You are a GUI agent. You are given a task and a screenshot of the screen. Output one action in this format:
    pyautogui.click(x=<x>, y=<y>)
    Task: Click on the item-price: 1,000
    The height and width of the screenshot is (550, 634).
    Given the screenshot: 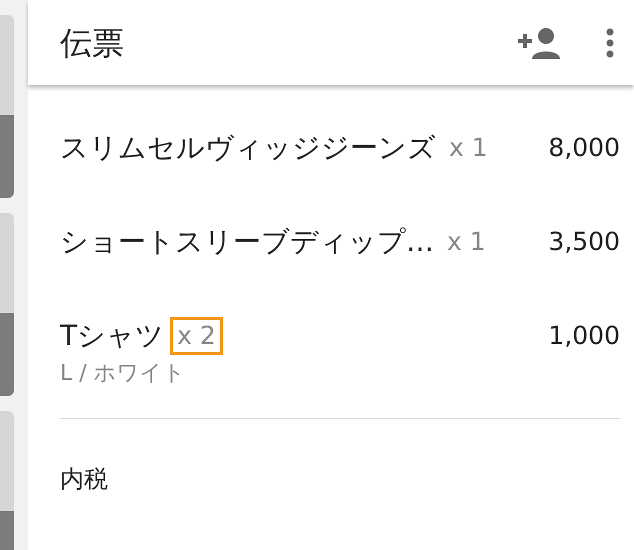 What is the action you would take?
    pyautogui.click(x=584, y=336)
    